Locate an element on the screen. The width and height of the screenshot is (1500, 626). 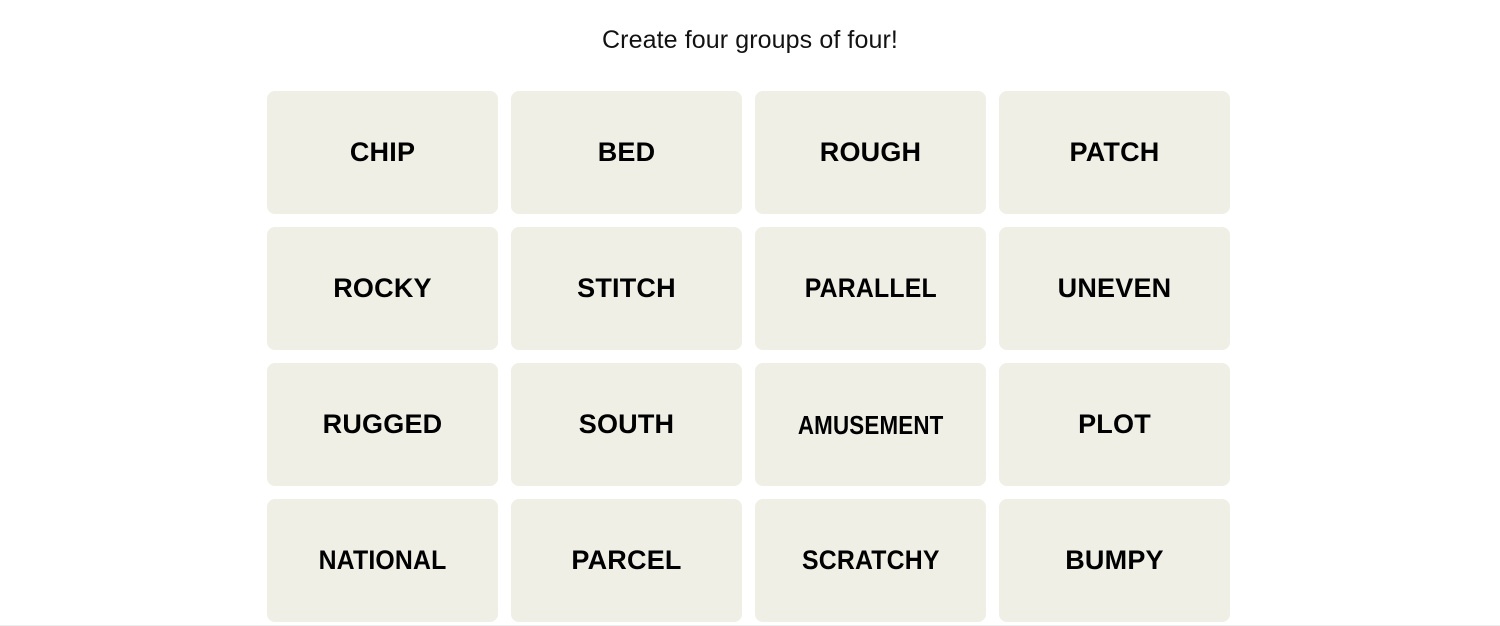
word-tile-label: BED is located at coordinates (626, 152).